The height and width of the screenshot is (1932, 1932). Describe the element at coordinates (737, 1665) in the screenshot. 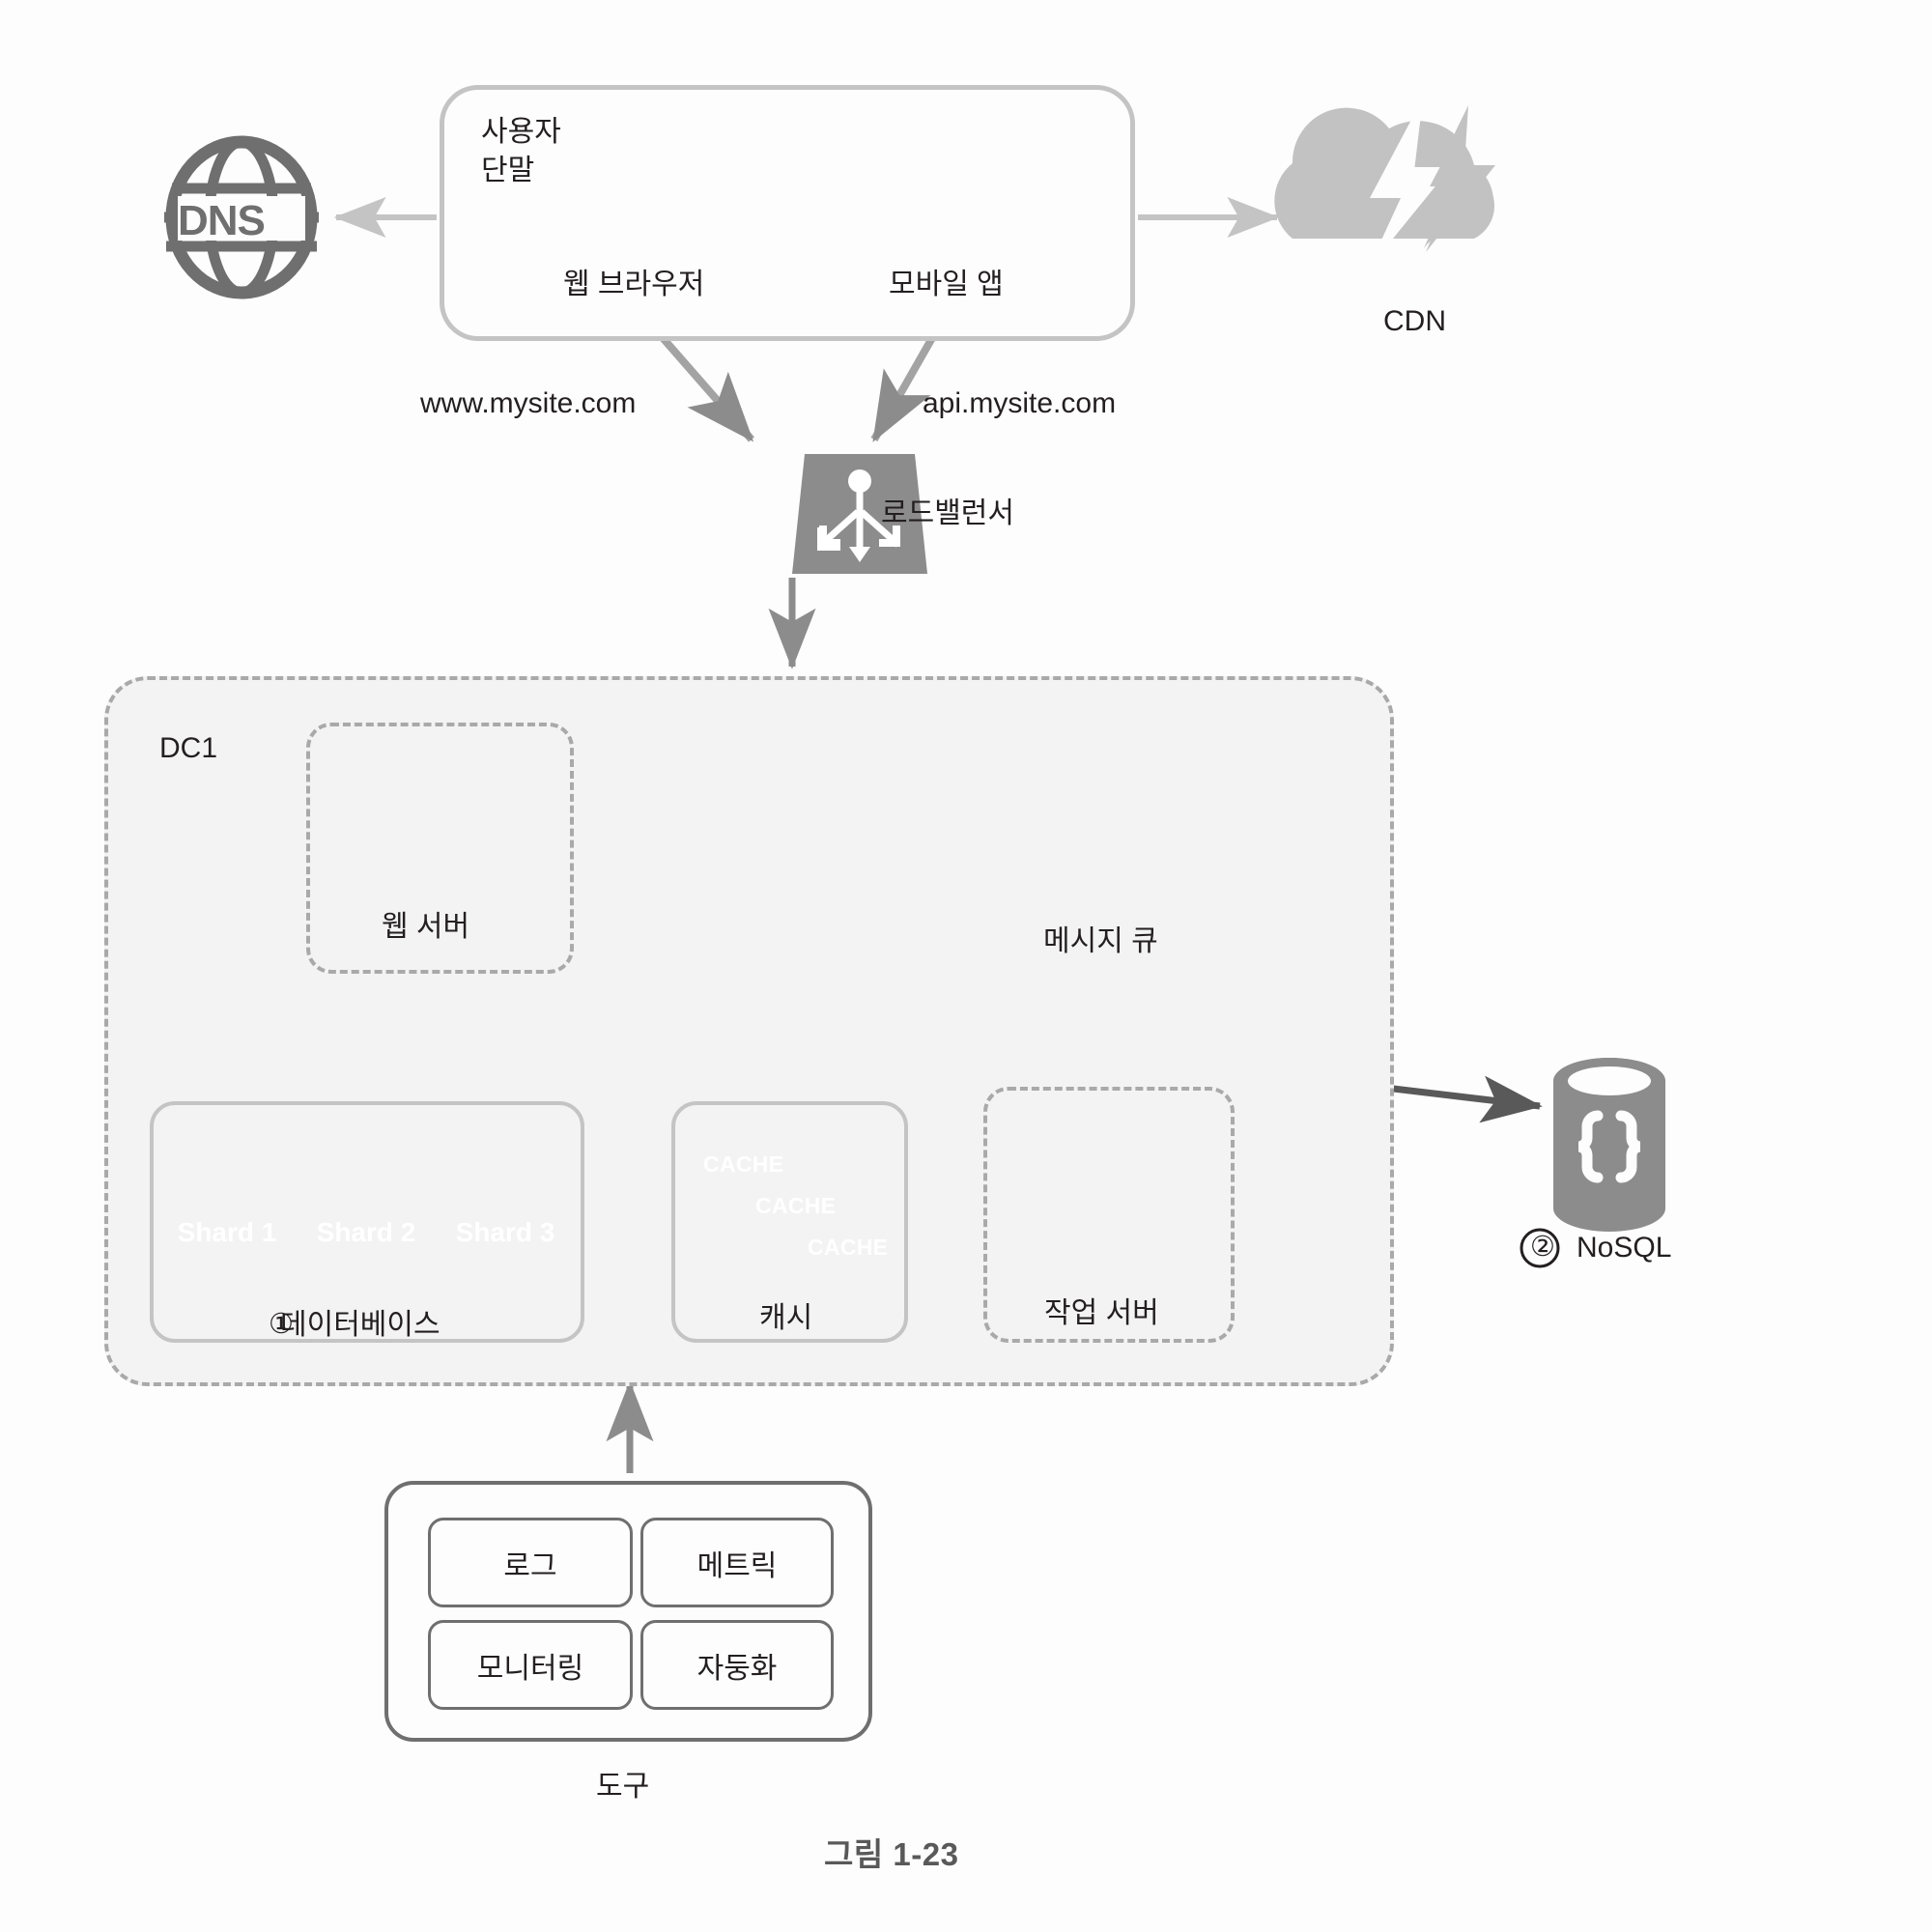

I see `tool-item-automation: 자둥화` at that location.